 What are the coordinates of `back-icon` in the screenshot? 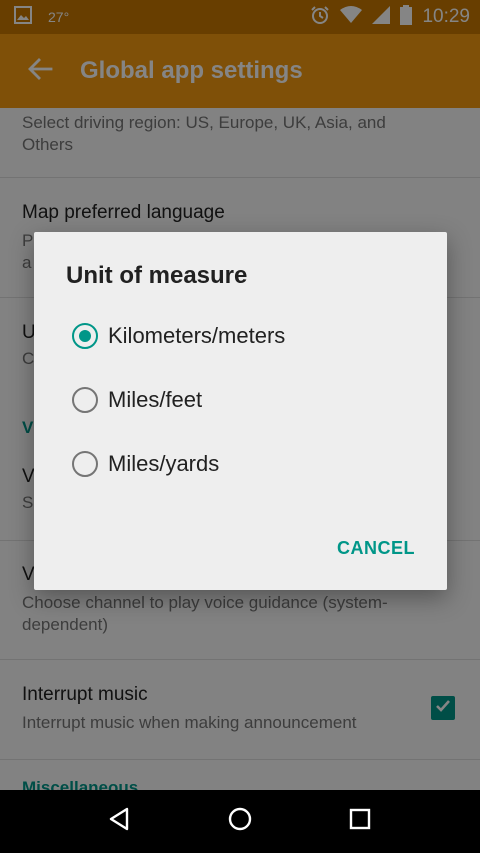 It's located at (120, 821).